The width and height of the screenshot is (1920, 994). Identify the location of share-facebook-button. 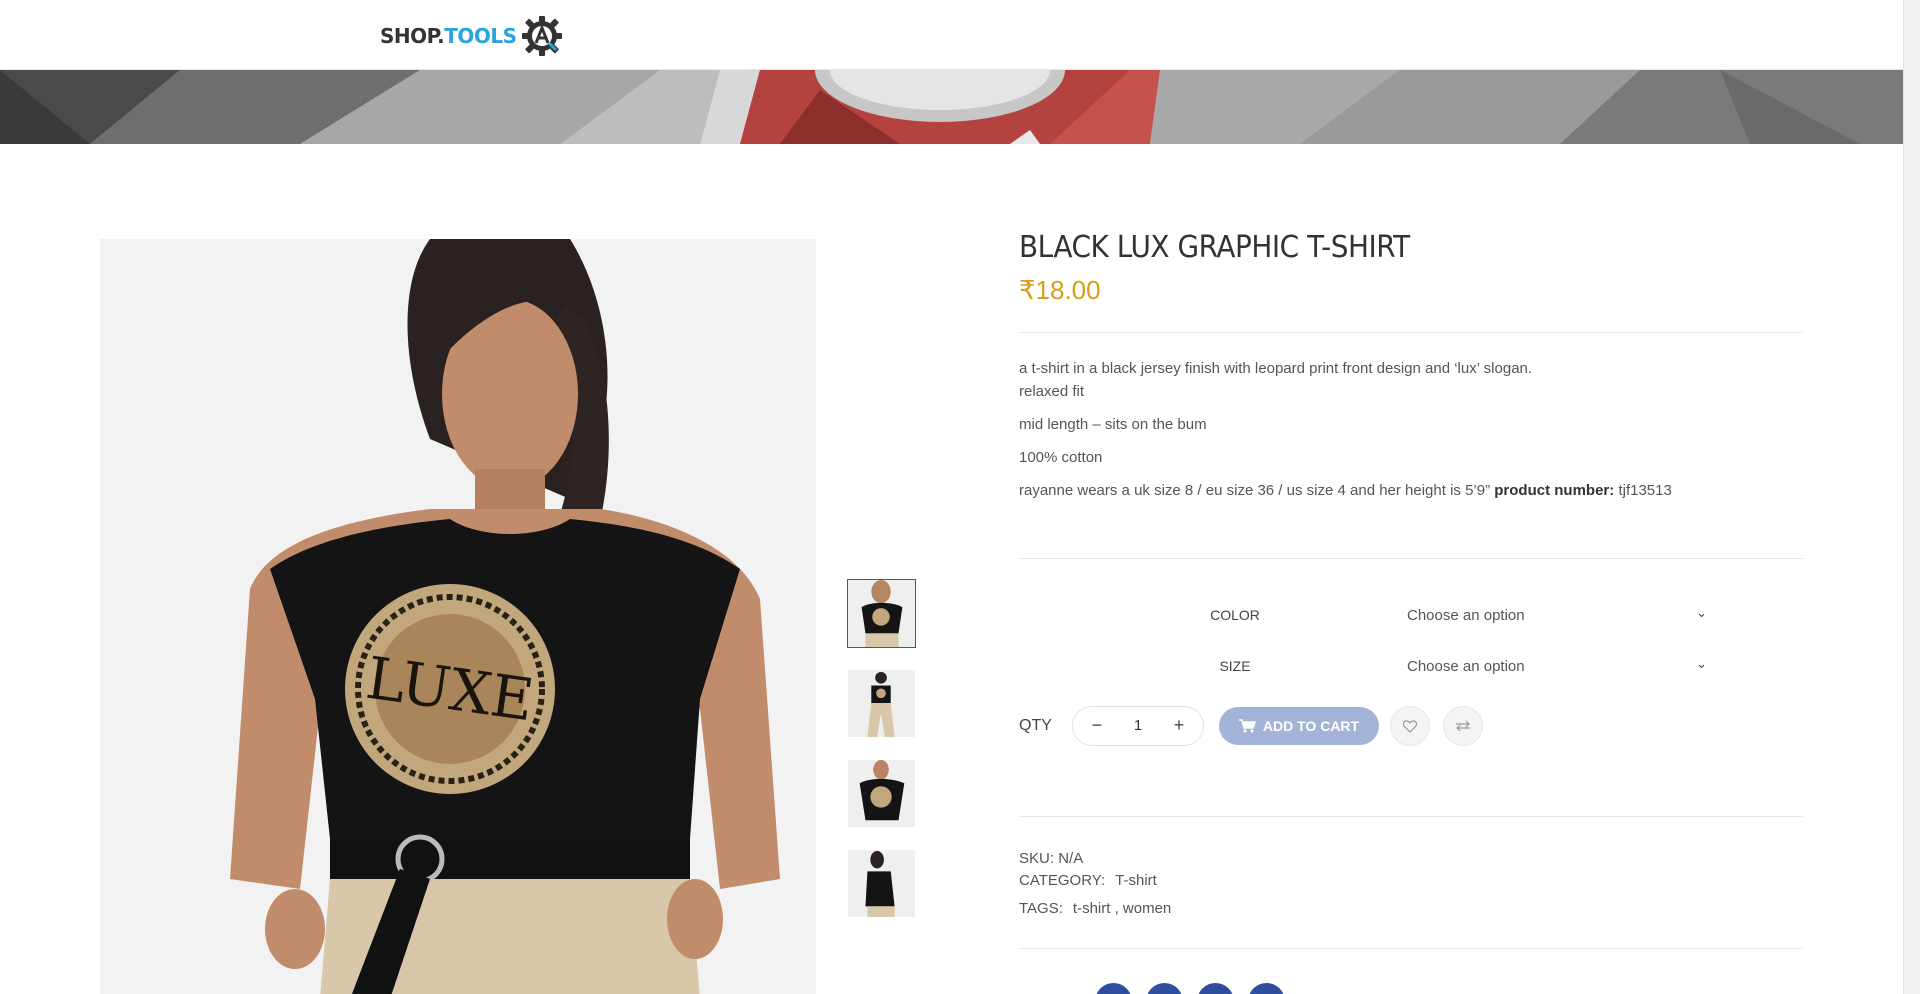
(1113, 988).